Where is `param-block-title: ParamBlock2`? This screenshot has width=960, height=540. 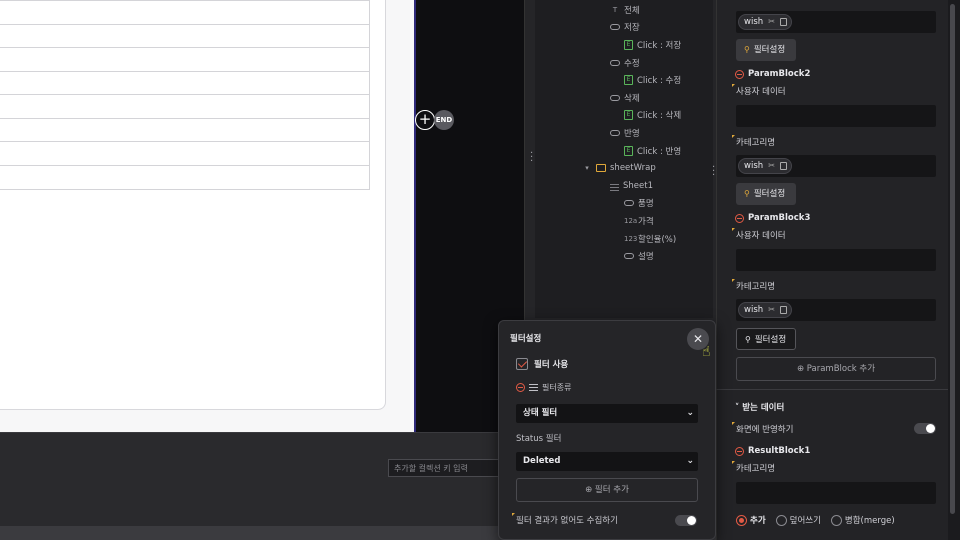
param-block-title: ParamBlock2 is located at coordinates (772, 74).